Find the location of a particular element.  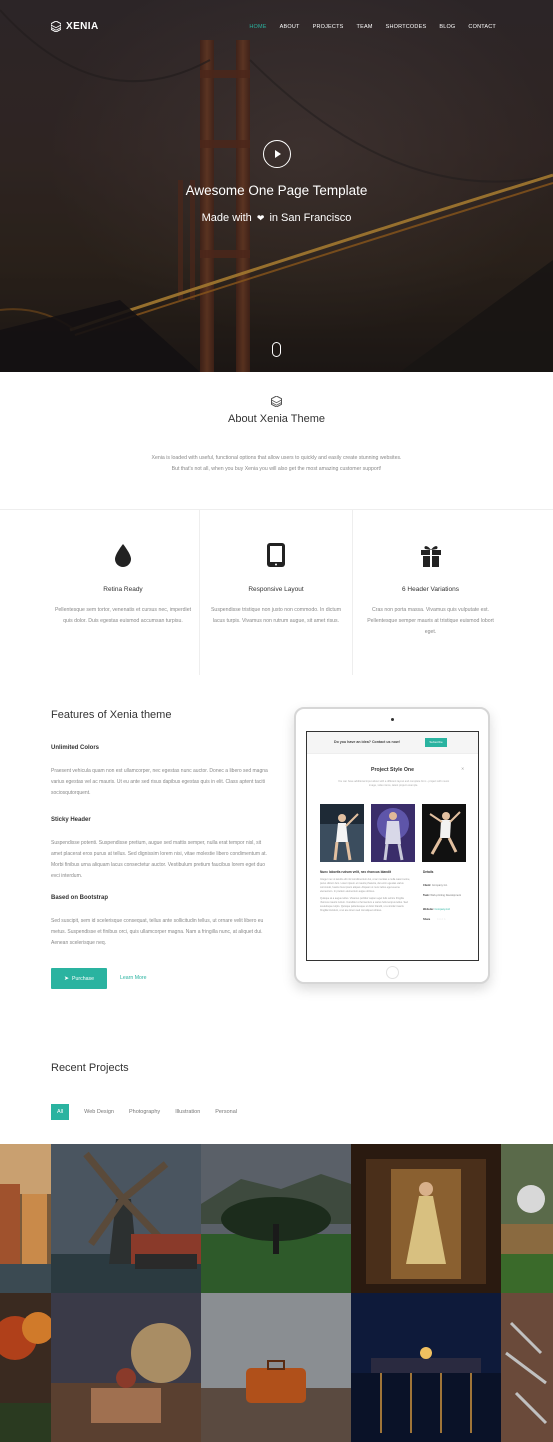

play-video-button is located at coordinates (277, 154).